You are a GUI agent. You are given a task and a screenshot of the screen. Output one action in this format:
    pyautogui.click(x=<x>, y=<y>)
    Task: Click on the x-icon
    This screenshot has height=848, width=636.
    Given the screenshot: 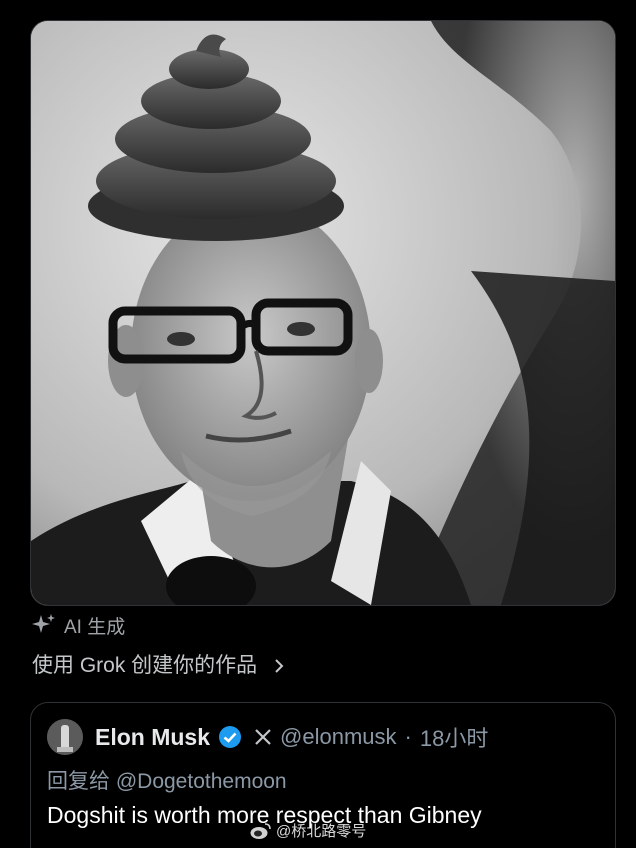 What is the action you would take?
    pyautogui.click(x=263, y=737)
    